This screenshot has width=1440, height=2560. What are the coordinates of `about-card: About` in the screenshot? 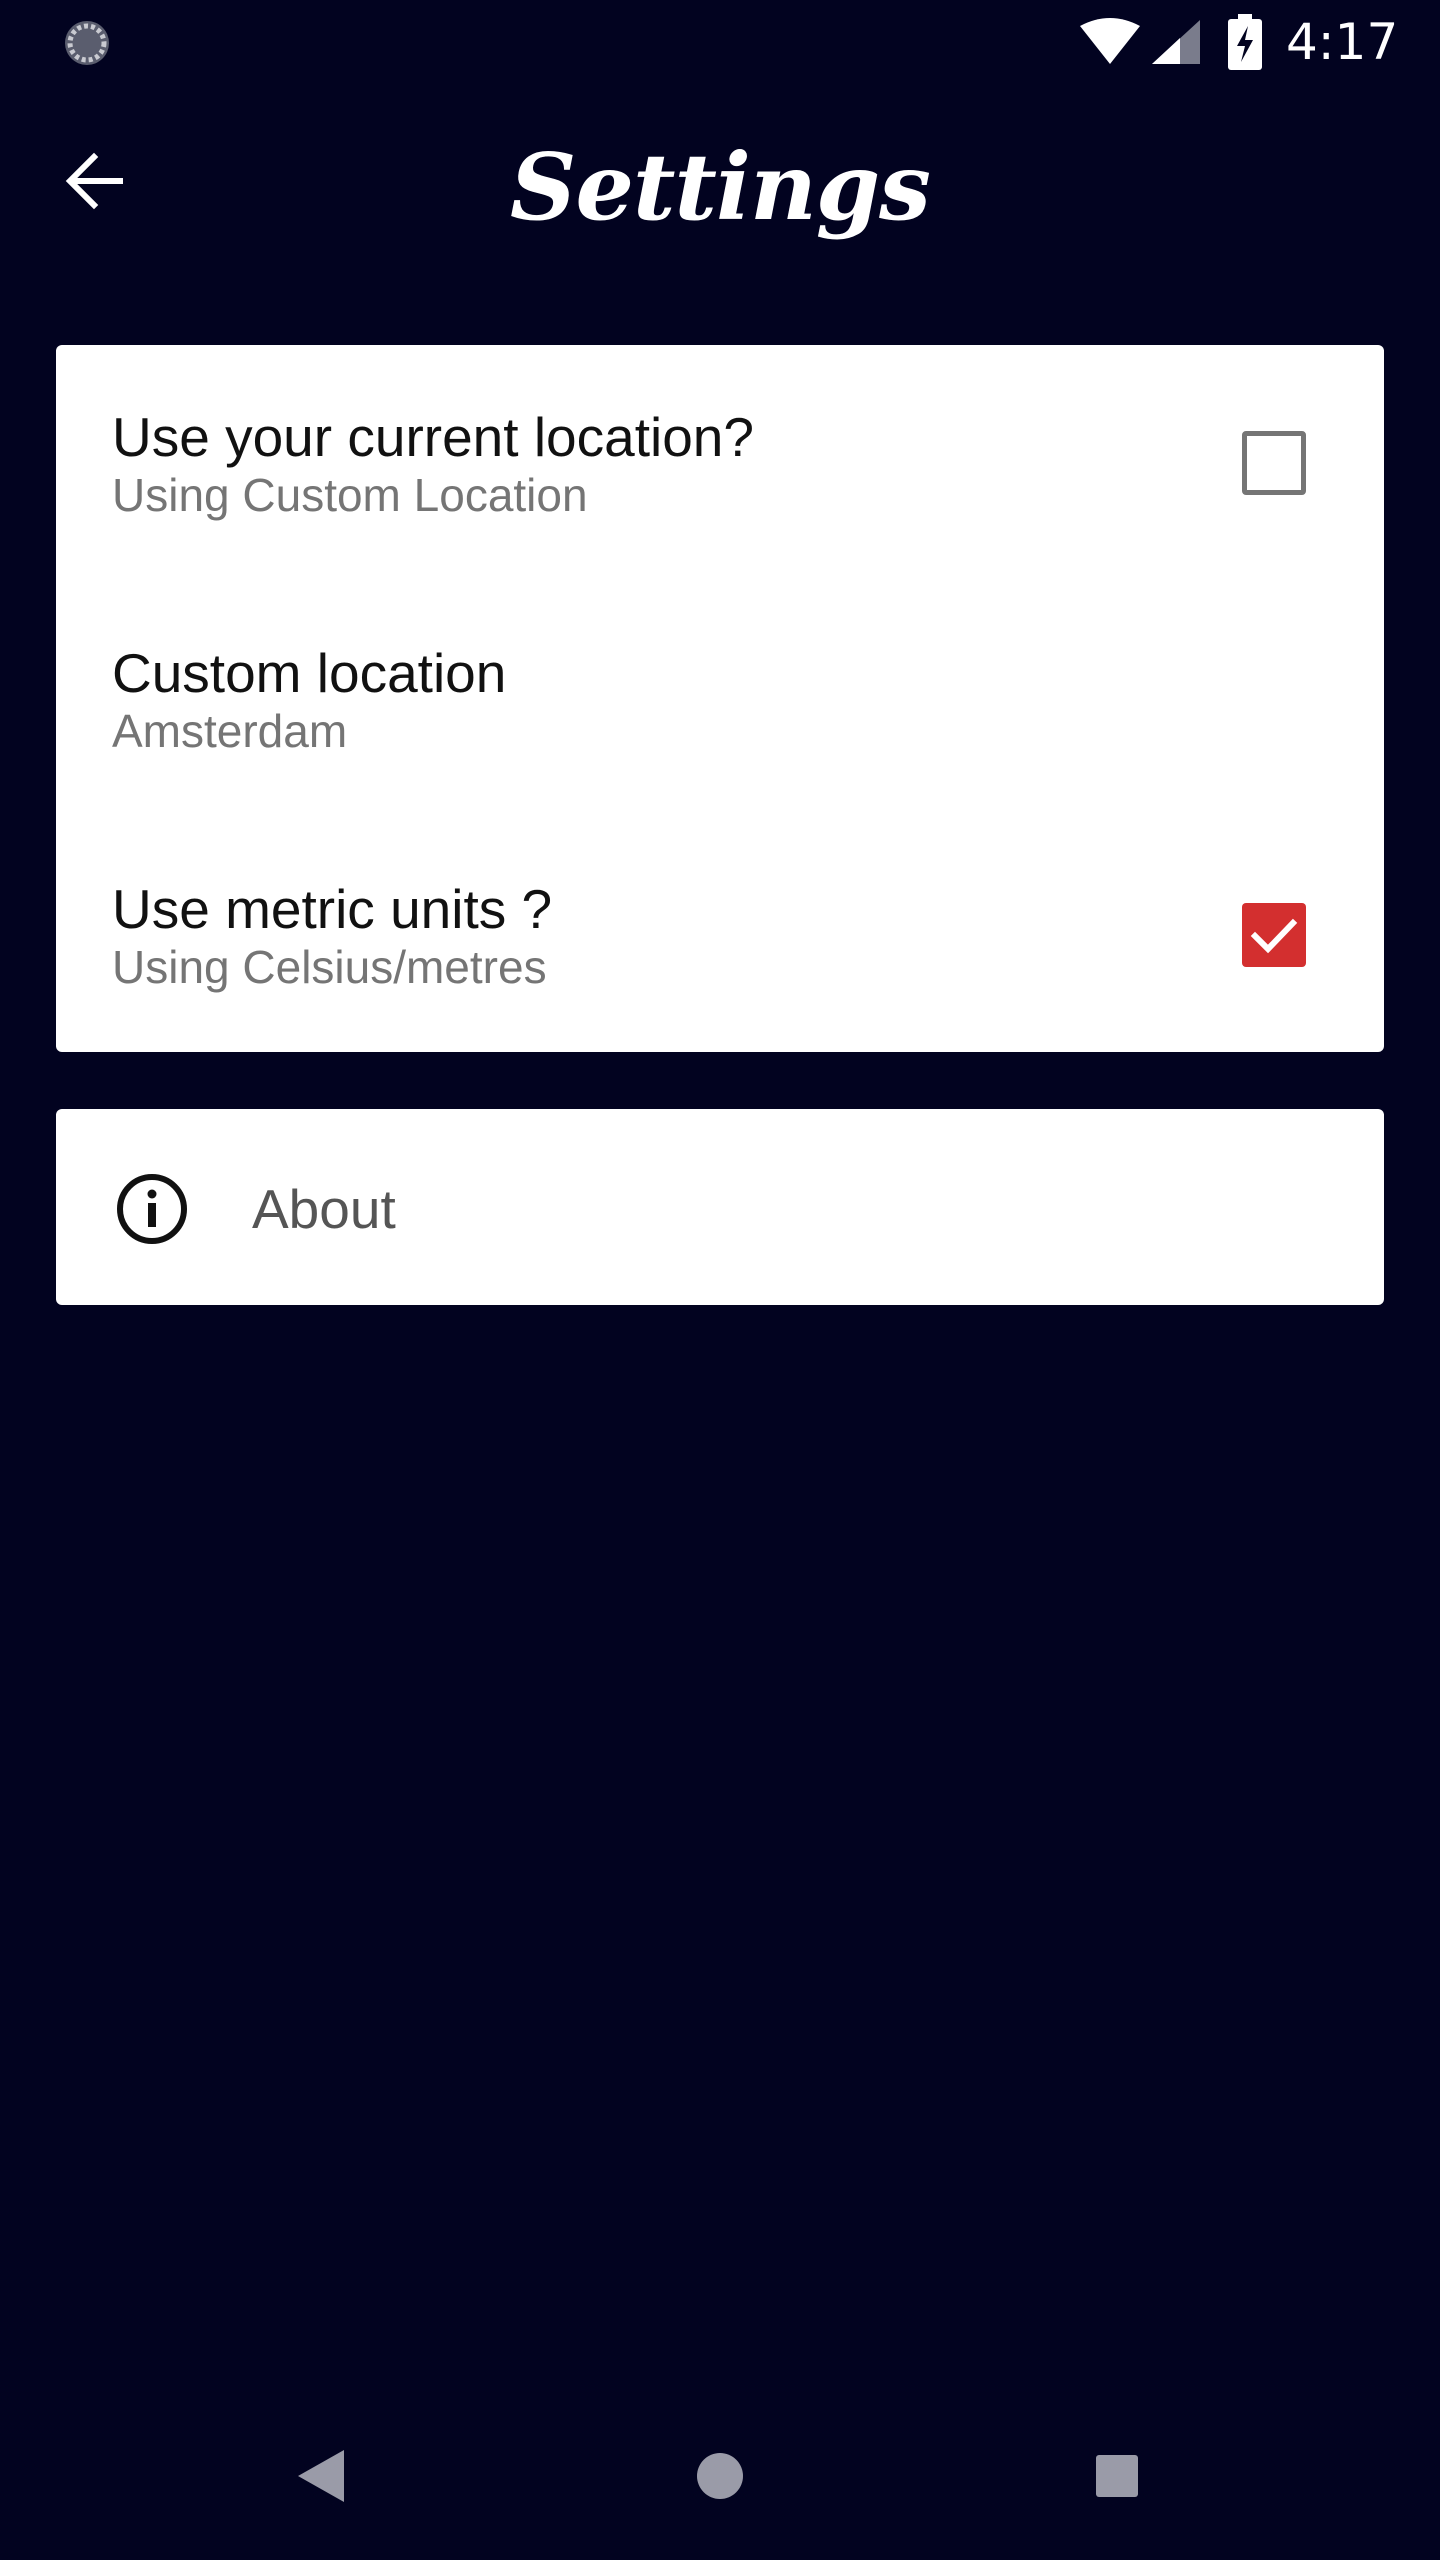 It's located at (720, 1207).